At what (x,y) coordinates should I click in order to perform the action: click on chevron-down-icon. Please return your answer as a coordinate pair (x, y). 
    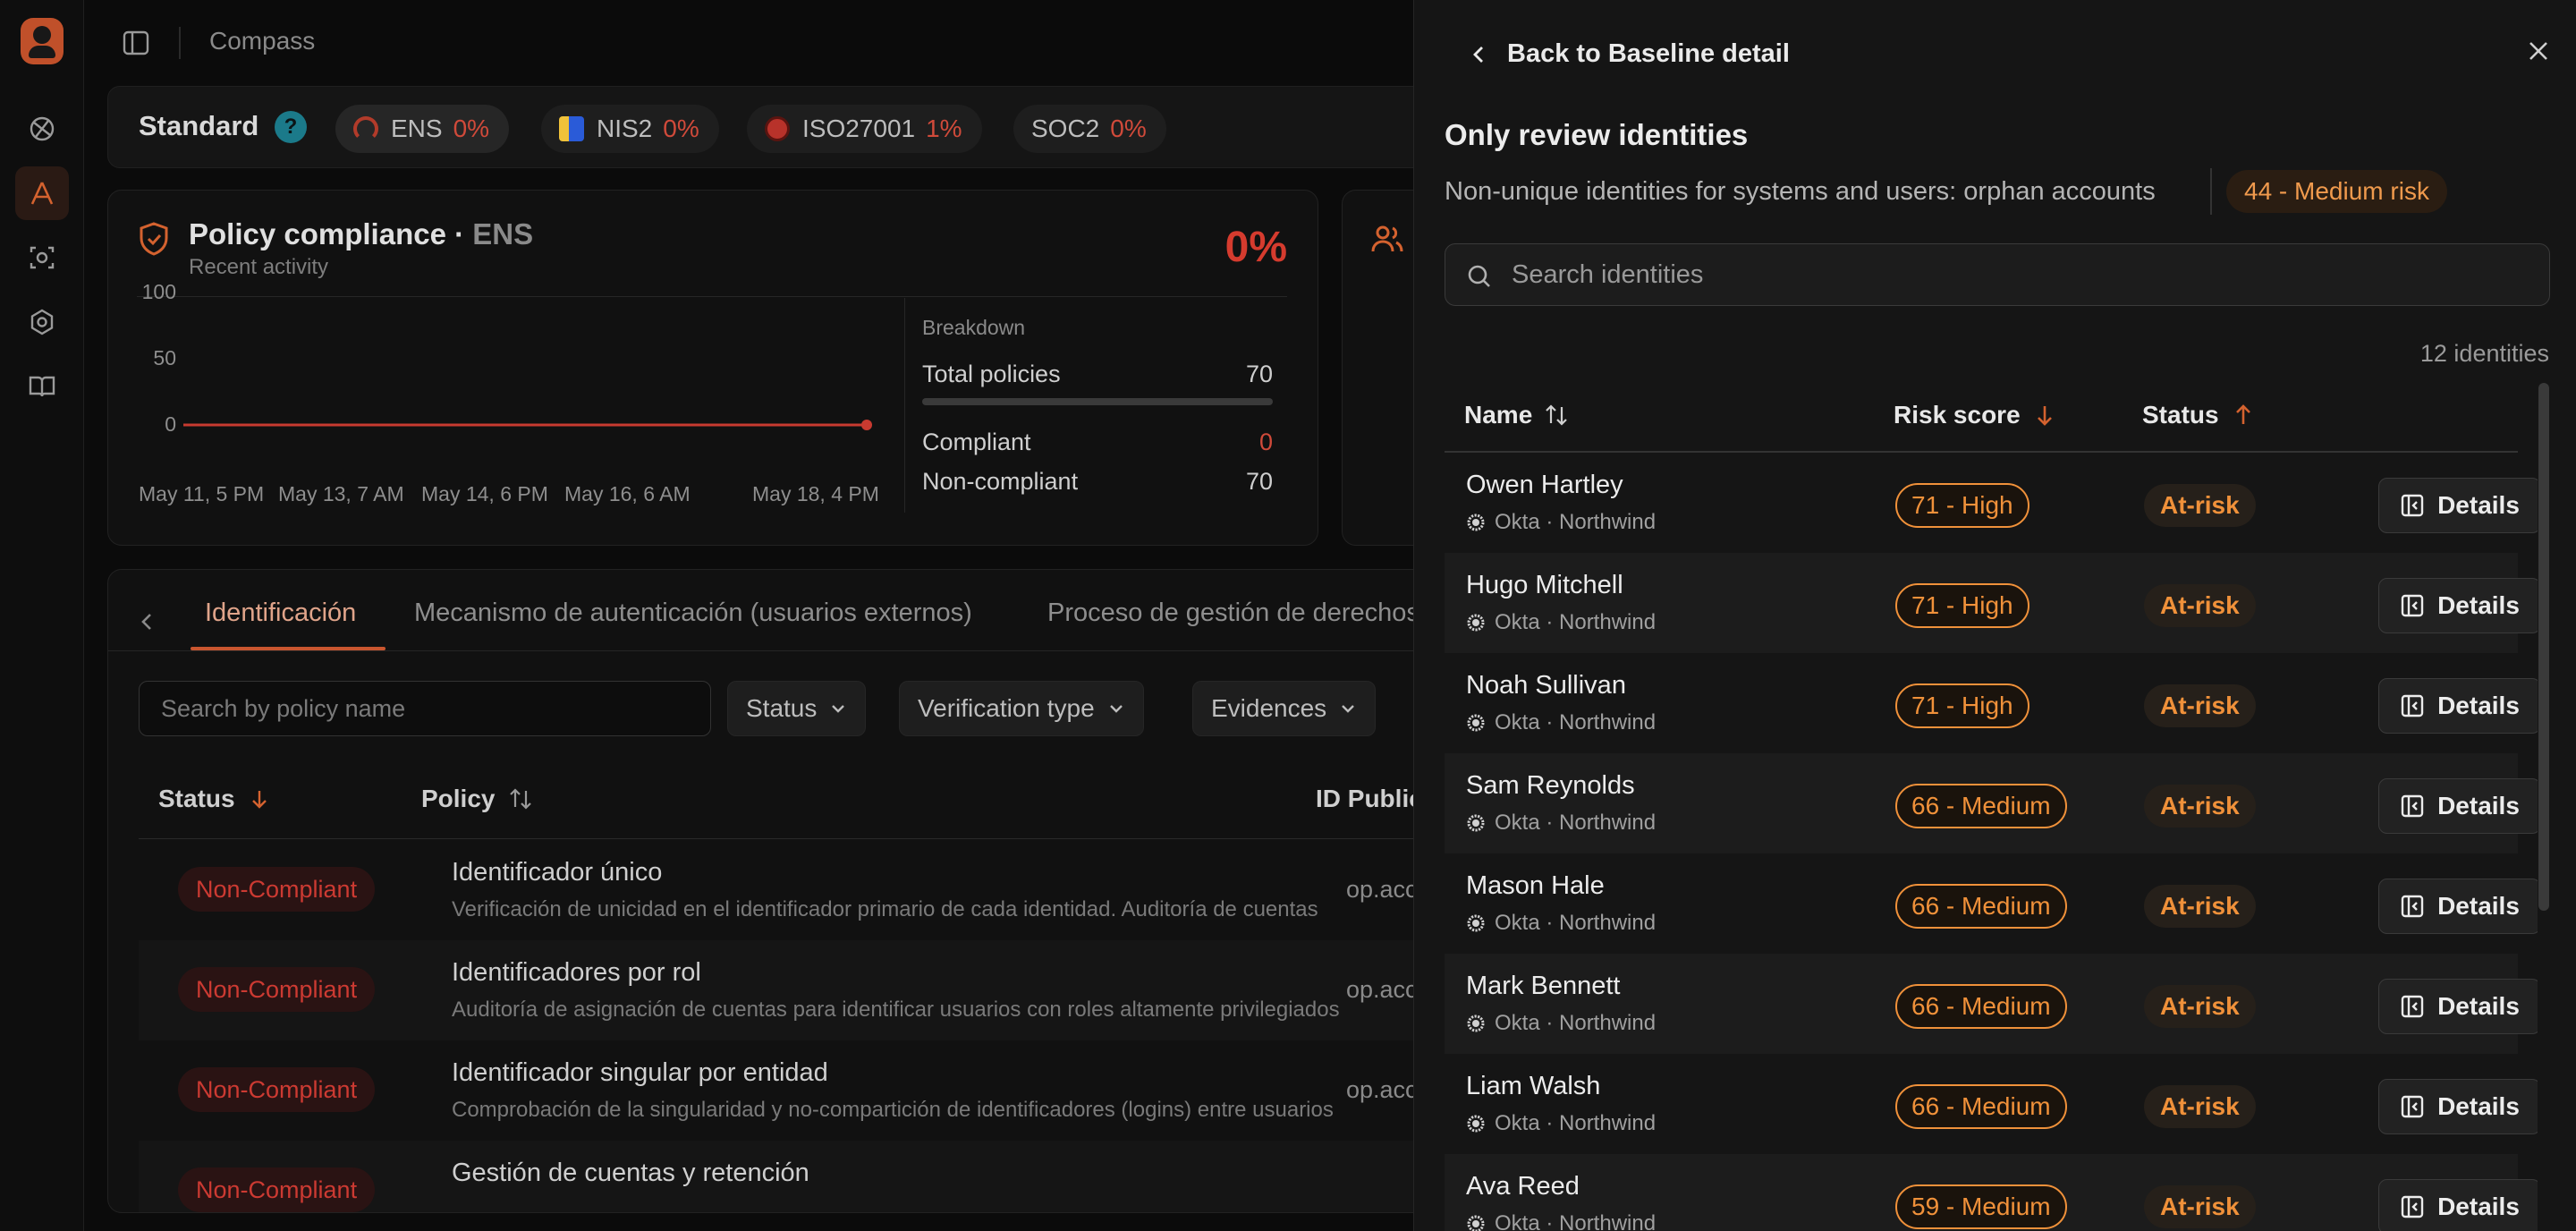
    Looking at the image, I should click on (1116, 709).